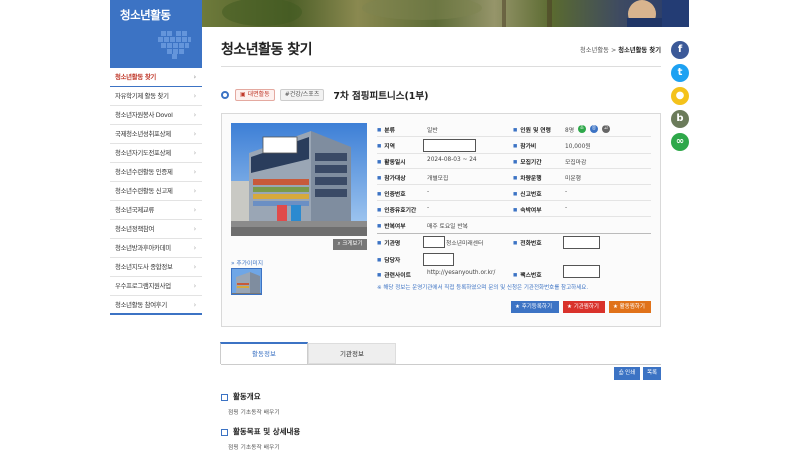 The image size is (800, 451). Describe the element at coordinates (438, 259) in the screenshot. I see `manager-masked-value` at that location.